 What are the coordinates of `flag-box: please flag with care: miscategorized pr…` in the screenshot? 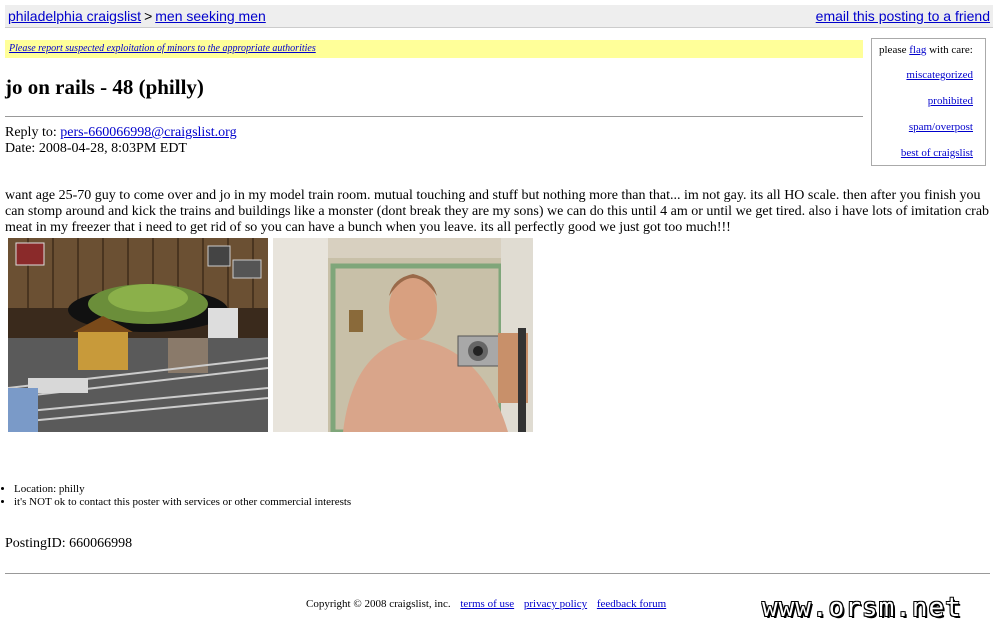 It's located at (928, 102).